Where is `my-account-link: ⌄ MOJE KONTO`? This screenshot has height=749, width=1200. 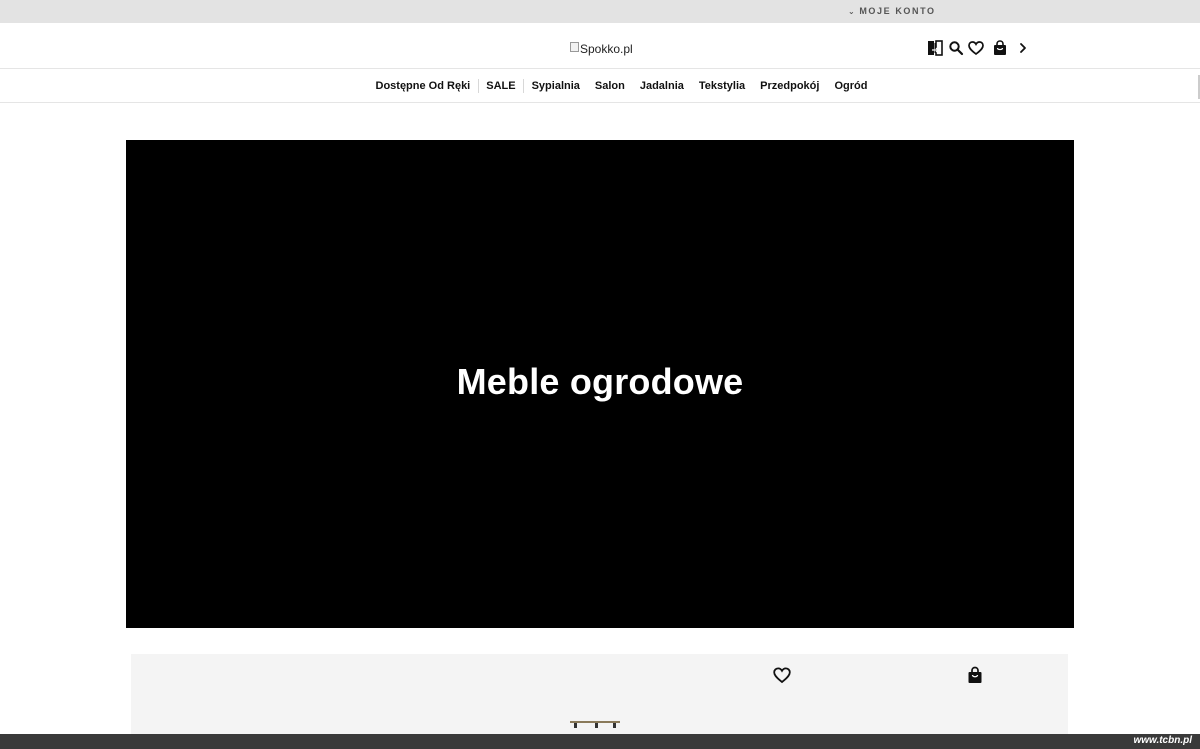 my-account-link: ⌄ MOJE KONTO is located at coordinates (892, 11).